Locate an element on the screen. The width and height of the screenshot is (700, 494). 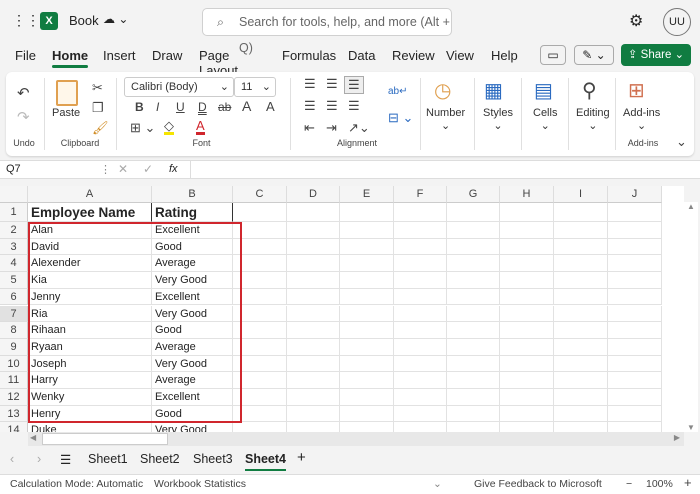
tab-draw: Draw is located at coordinates (167, 55).